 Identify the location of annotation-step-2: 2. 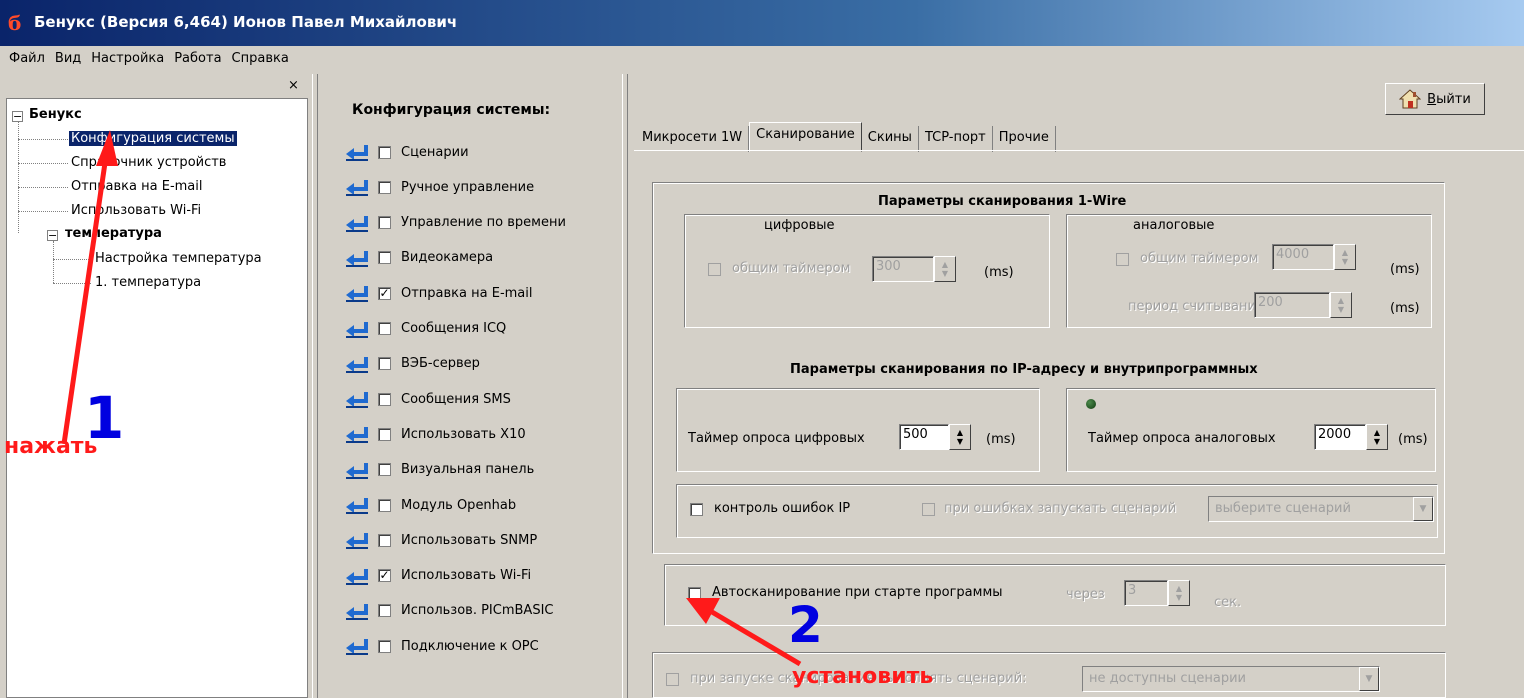
(805, 625).